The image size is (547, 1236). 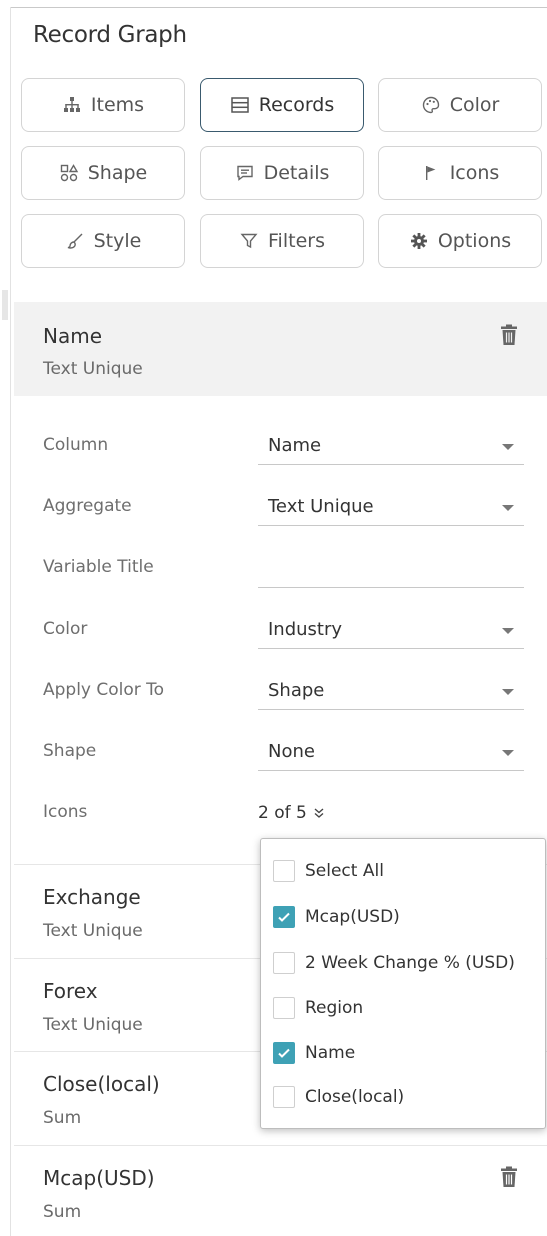 I want to click on icons-multiselect: 2 of 5, so click(x=291, y=813).